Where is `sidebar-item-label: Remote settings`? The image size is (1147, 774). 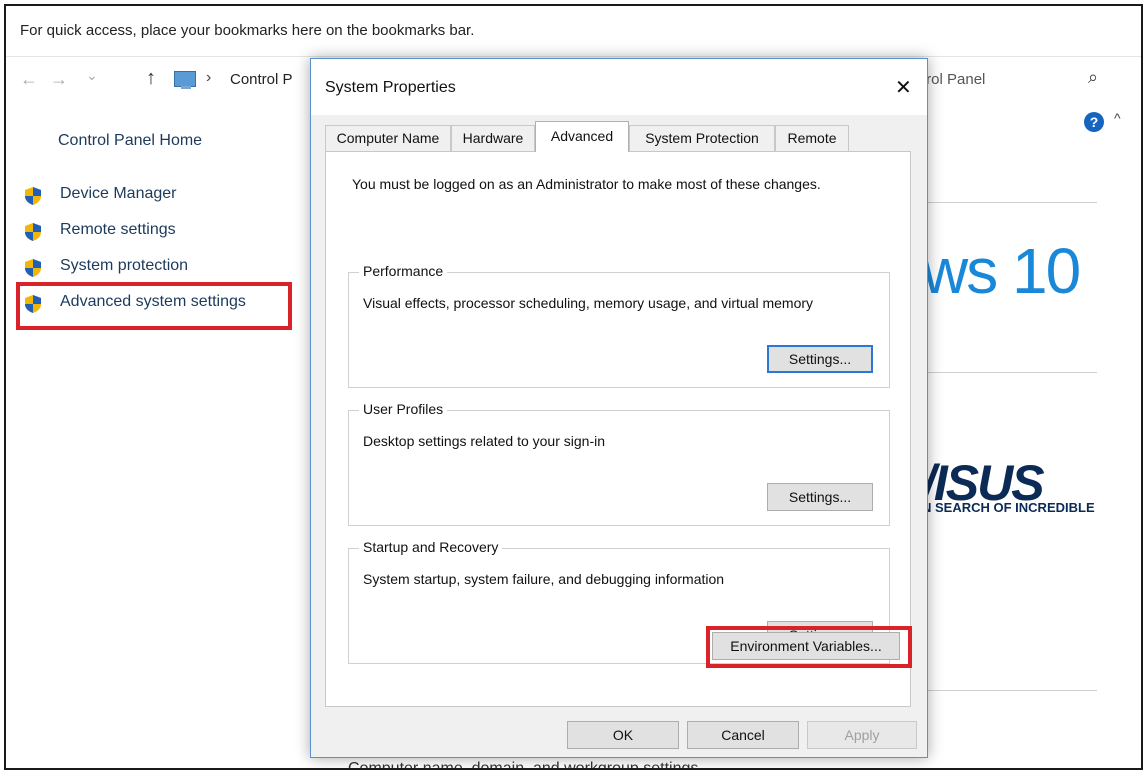 sidebar-item-label: Remote settings is located at coordinates (118, 229).